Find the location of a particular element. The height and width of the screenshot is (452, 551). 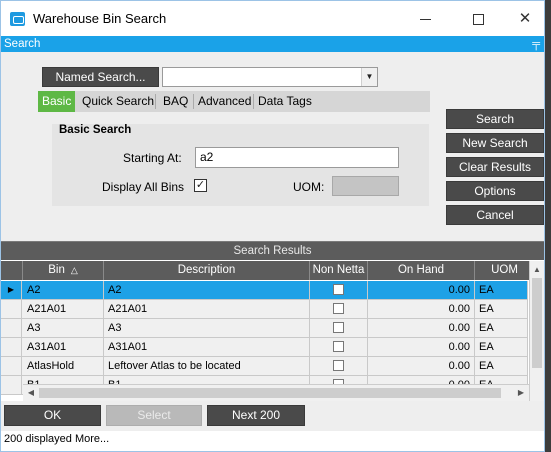

search-section-bar: Search ╤ is located at coordinates (272, 44).